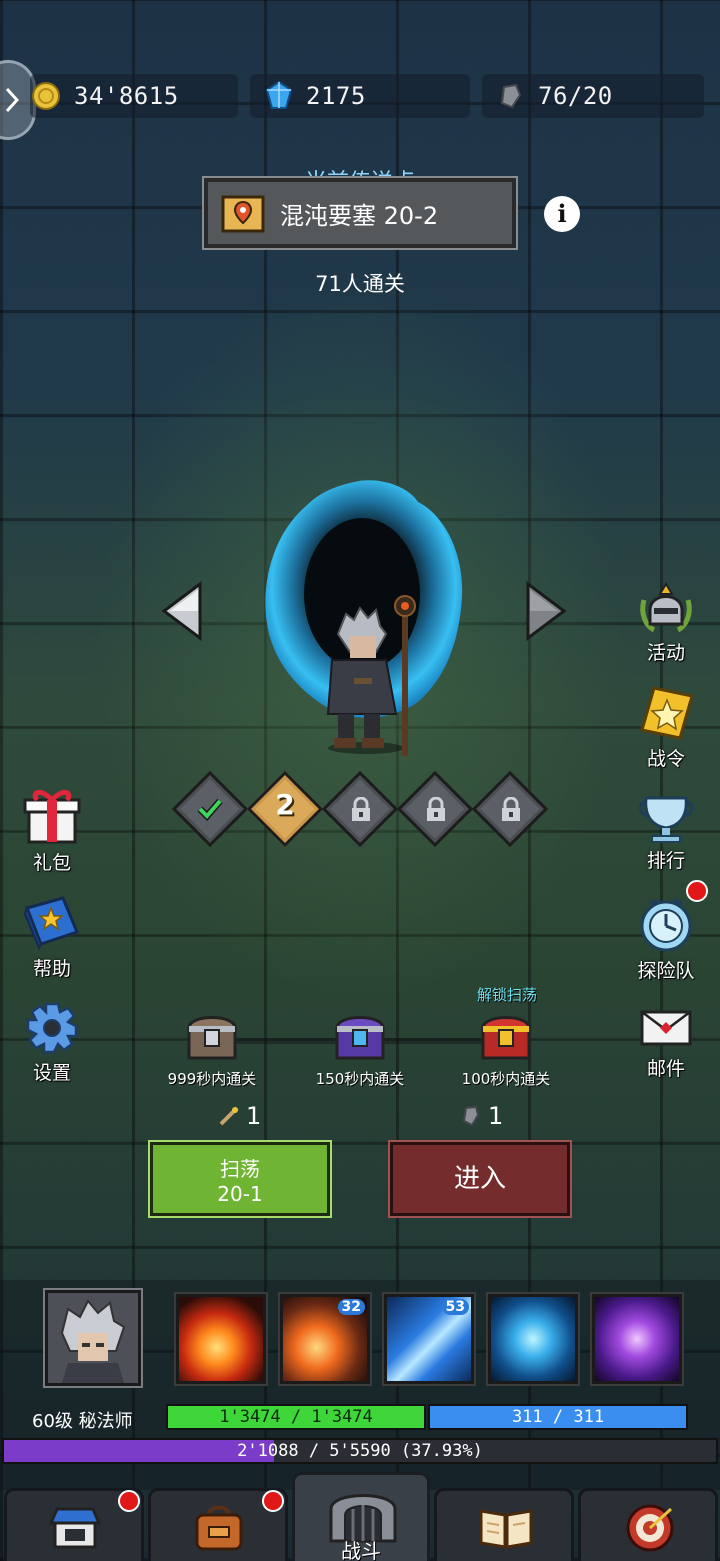 The height and width of the screenshot is (1561, 720). What do you see at coordinates (361, 1550) in the screenshot?
I see `nav-tab-battle-label: 战斗` at bounding box center [361, 1550].